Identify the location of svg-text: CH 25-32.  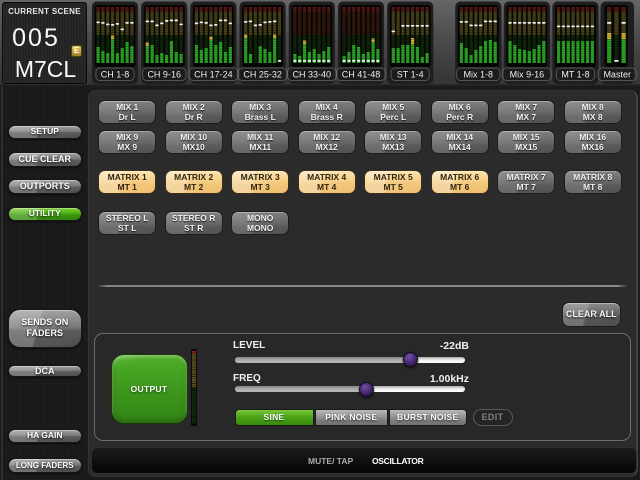
(262, 74).